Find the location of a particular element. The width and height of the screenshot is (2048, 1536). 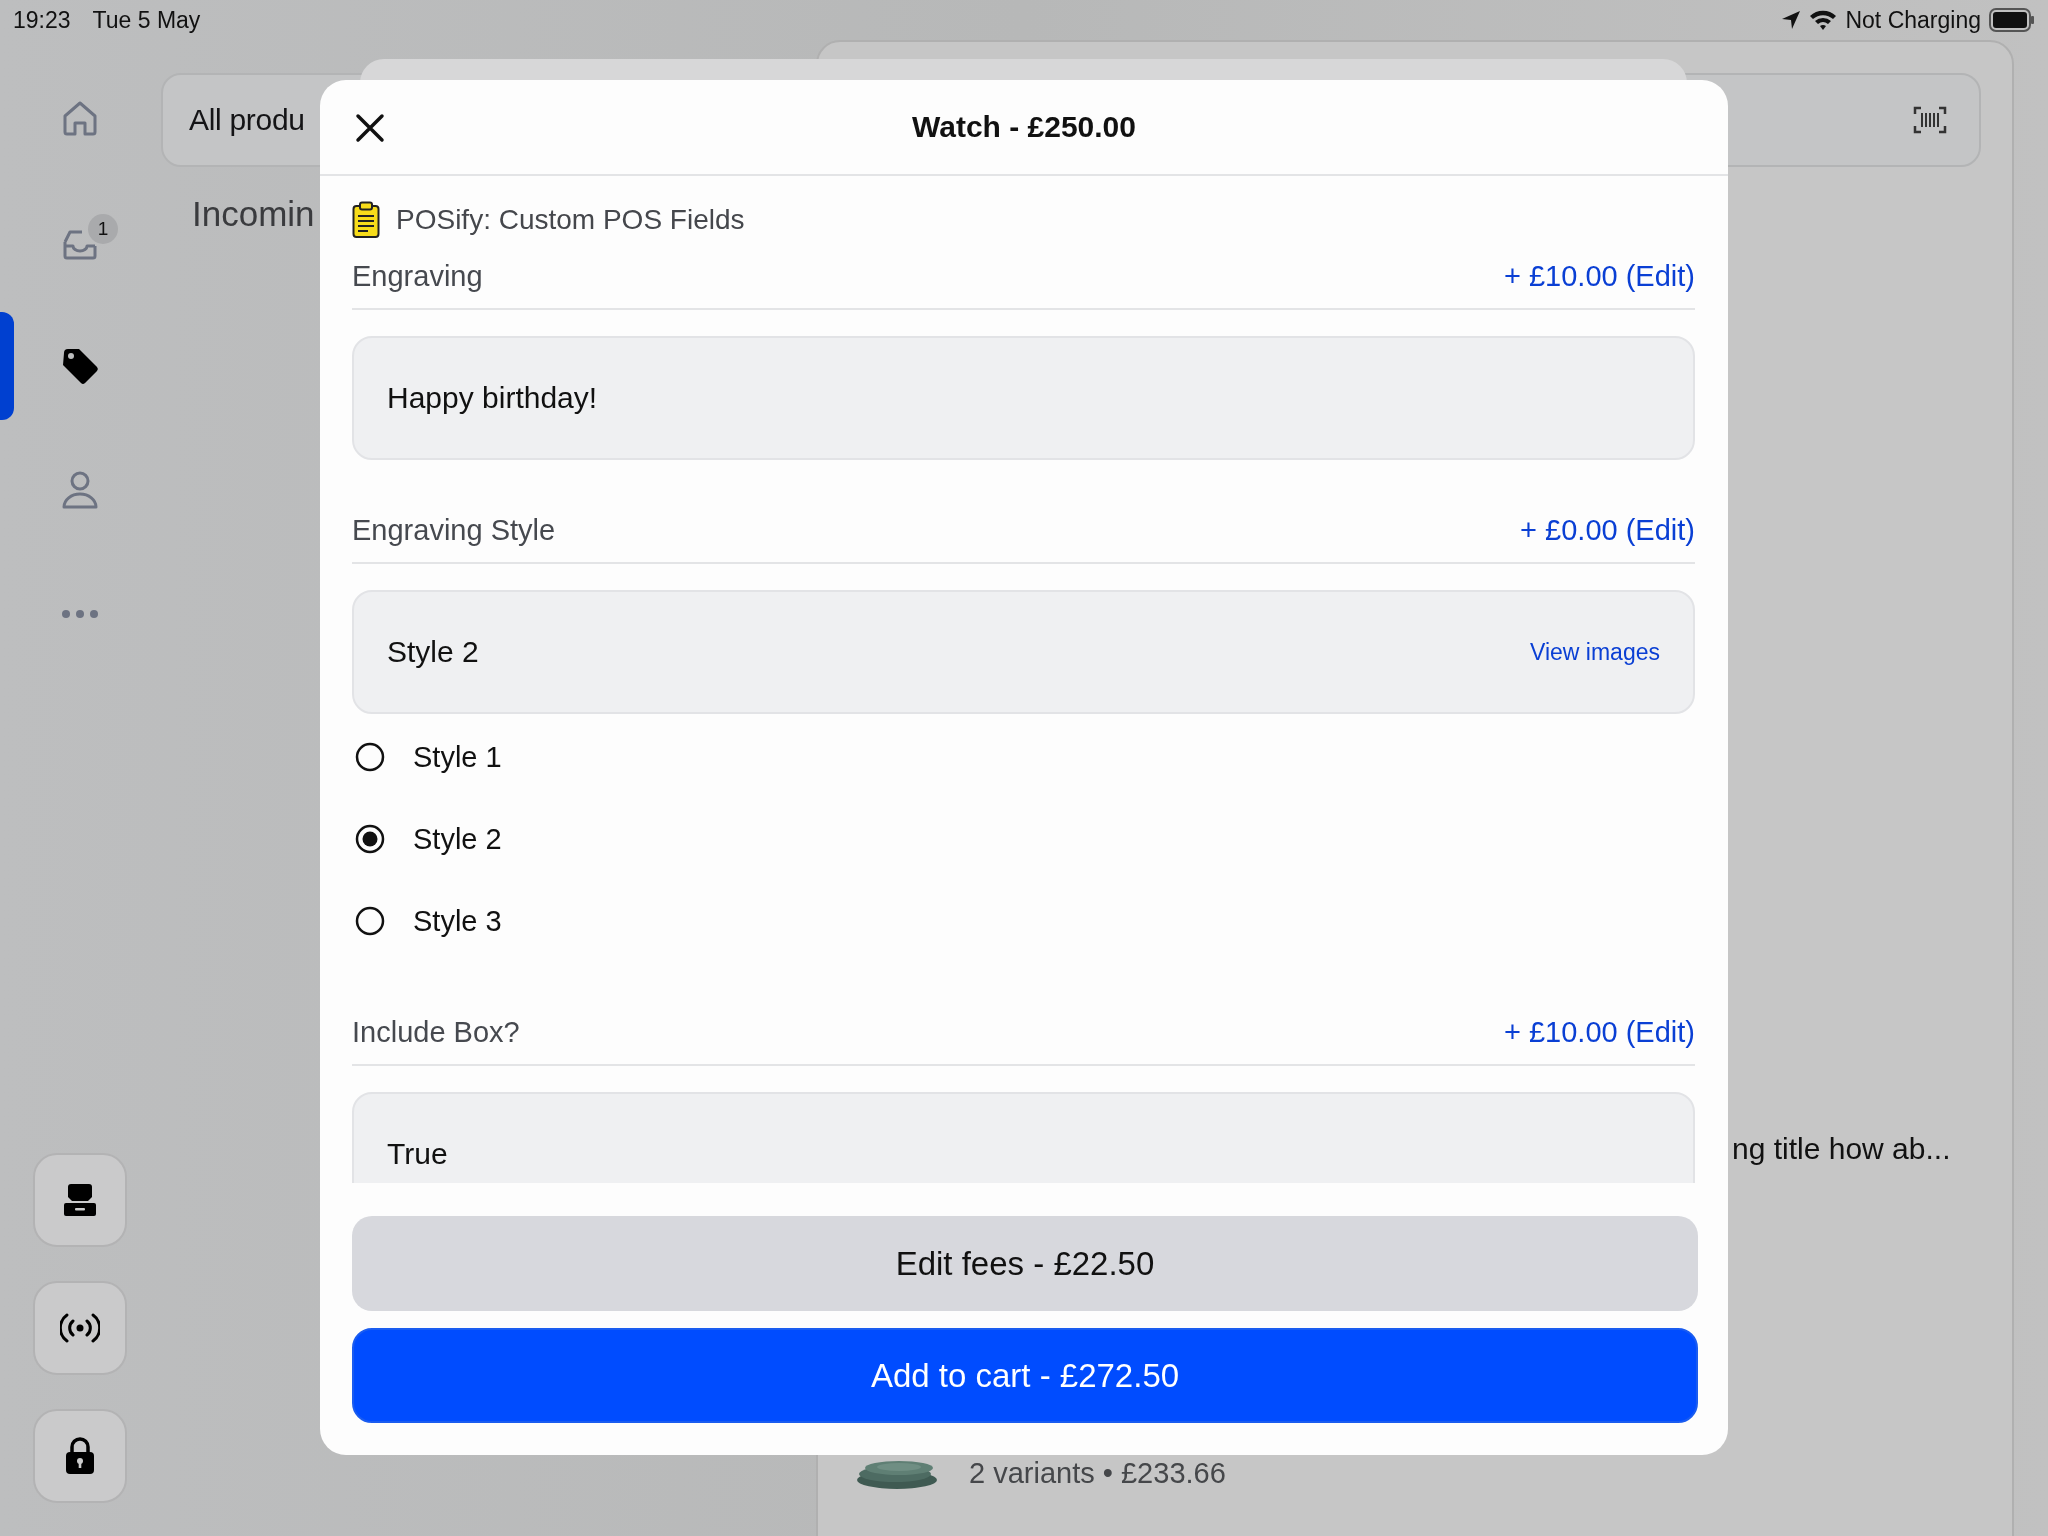

barcode-icon is located at coordinates (1930, 120).